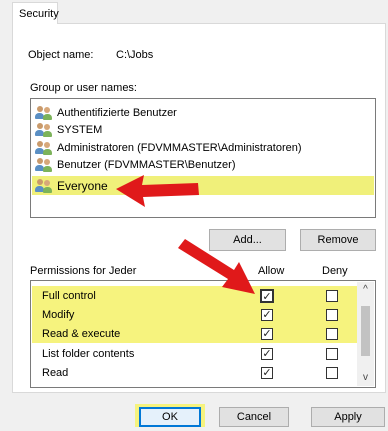 This screenshot has width=388, height=431. What do you see at coordinates (365, 378) in the screenshot?
I see `chevron-down-icon: v` at bounding box center [365, 378].